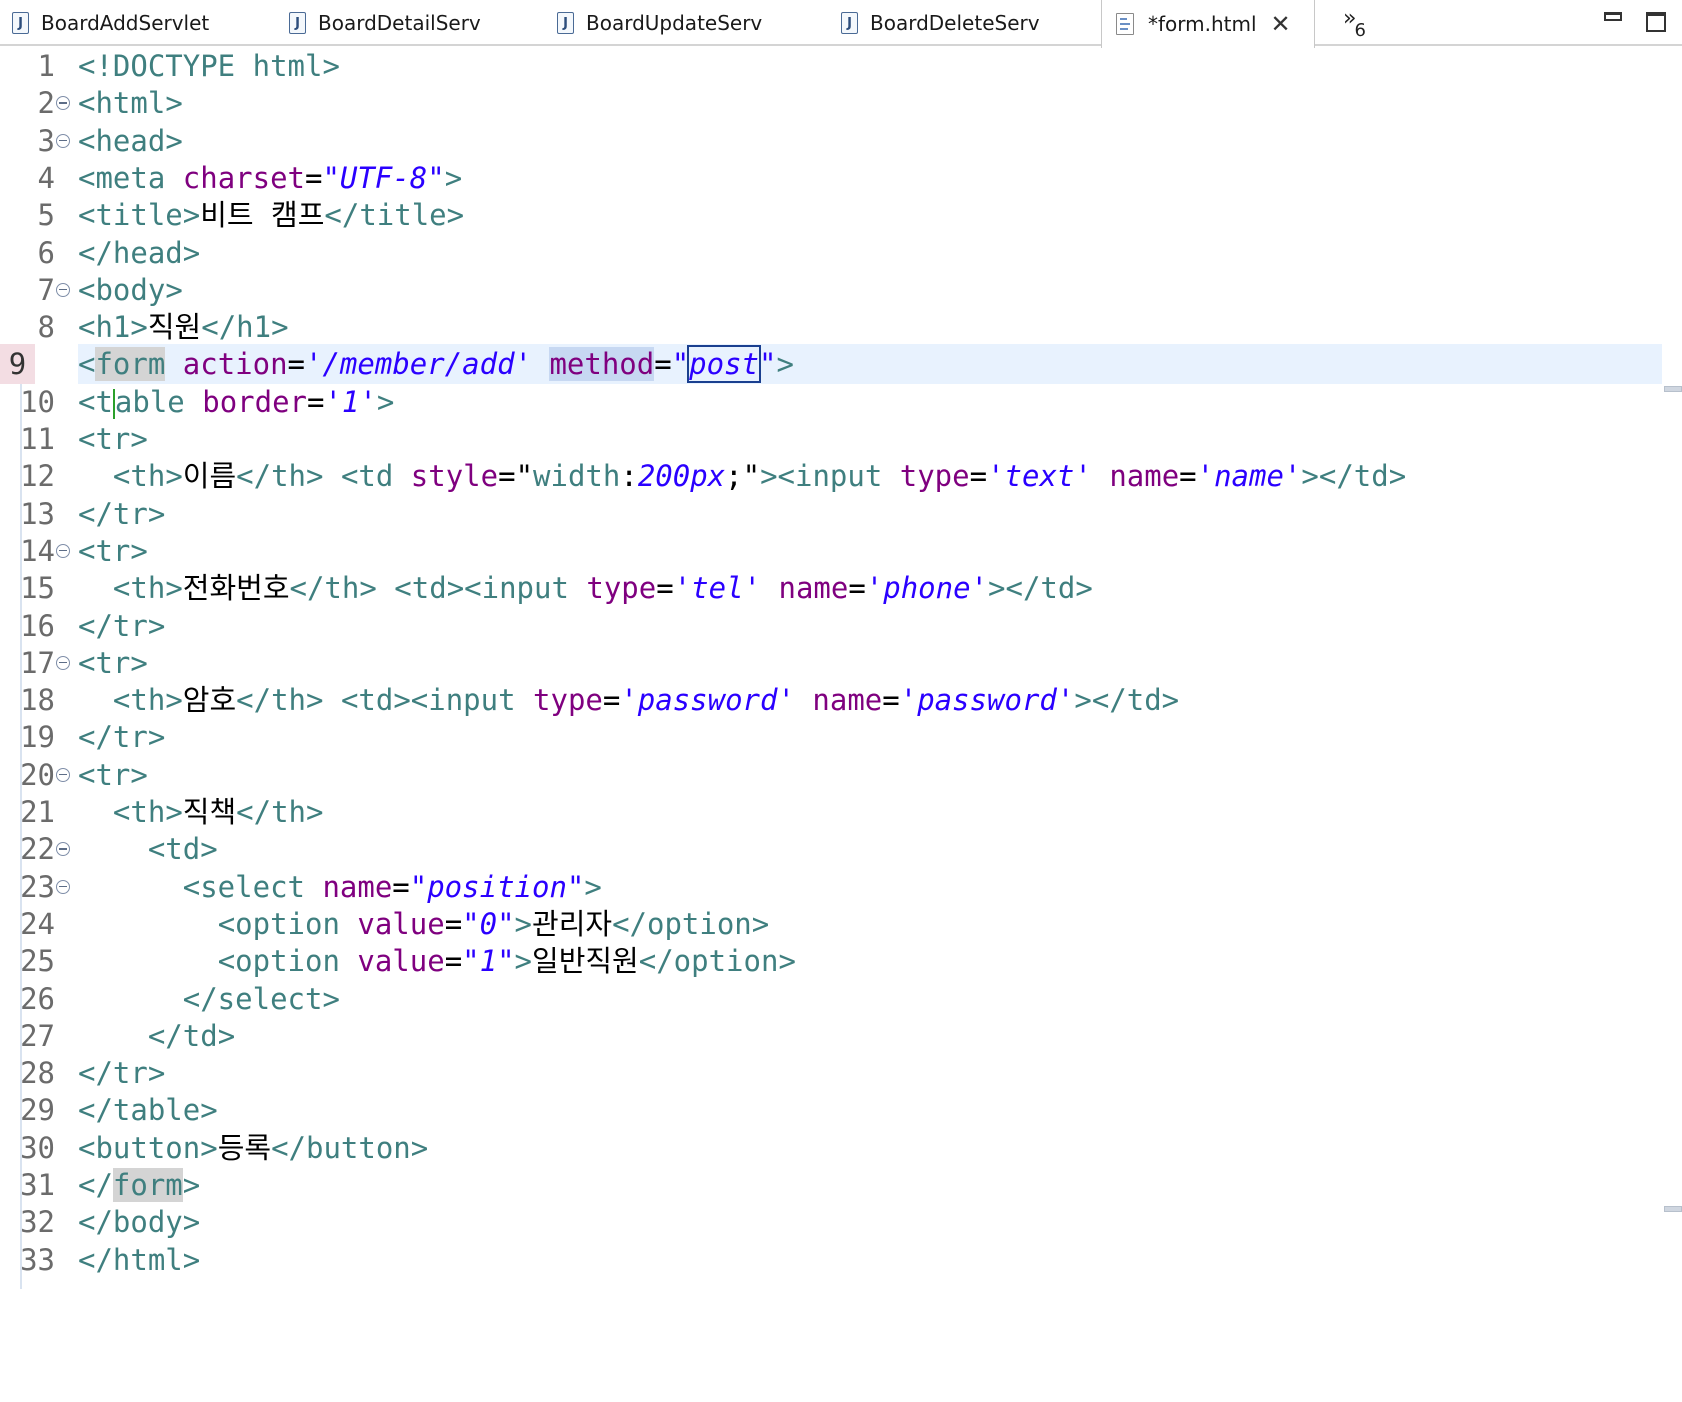  I want to click on code-text: <table border='1'>, so click(236, 401).